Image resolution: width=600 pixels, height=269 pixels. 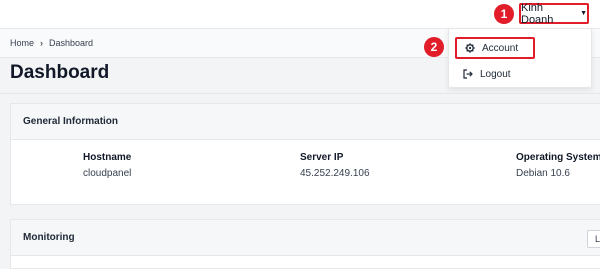 What do you see at coordinates (558, 157) in the screenshot?
I see `os-label: Operating System` at bounding box center [558, 157].